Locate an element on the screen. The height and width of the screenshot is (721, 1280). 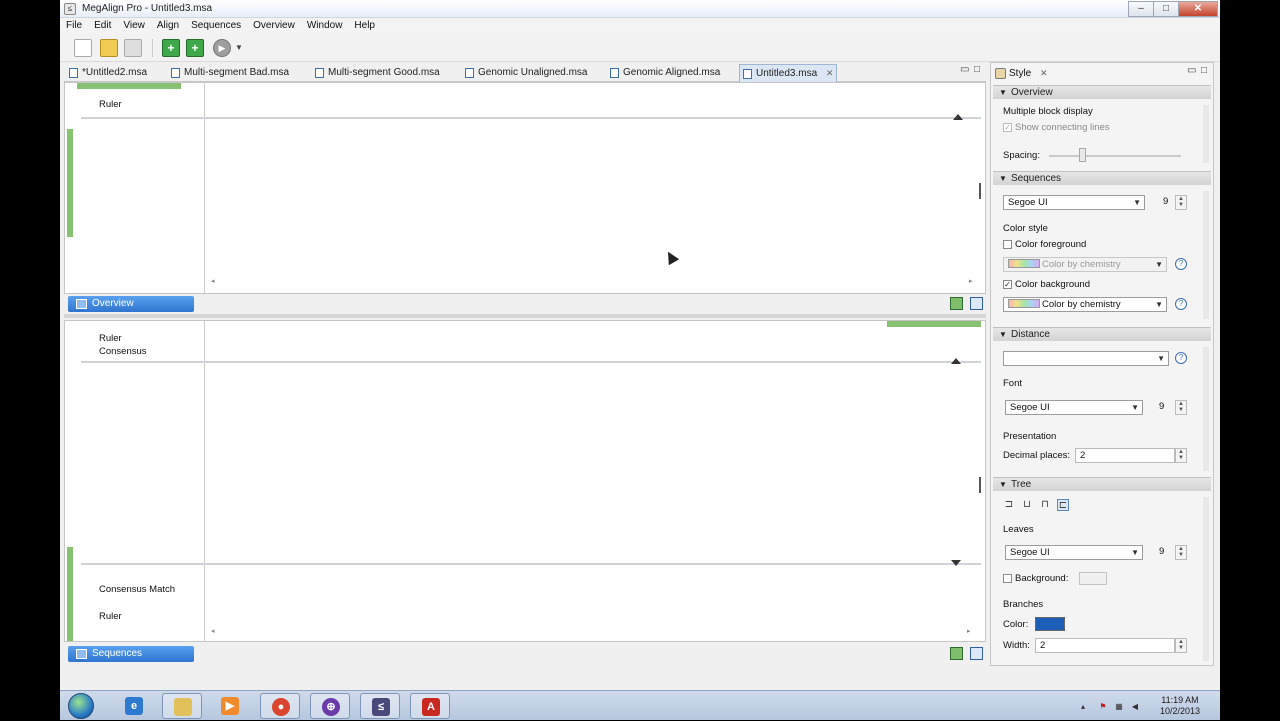
color-background-select: Color by chemistry ▼ is located at coordinates (1085, 304).